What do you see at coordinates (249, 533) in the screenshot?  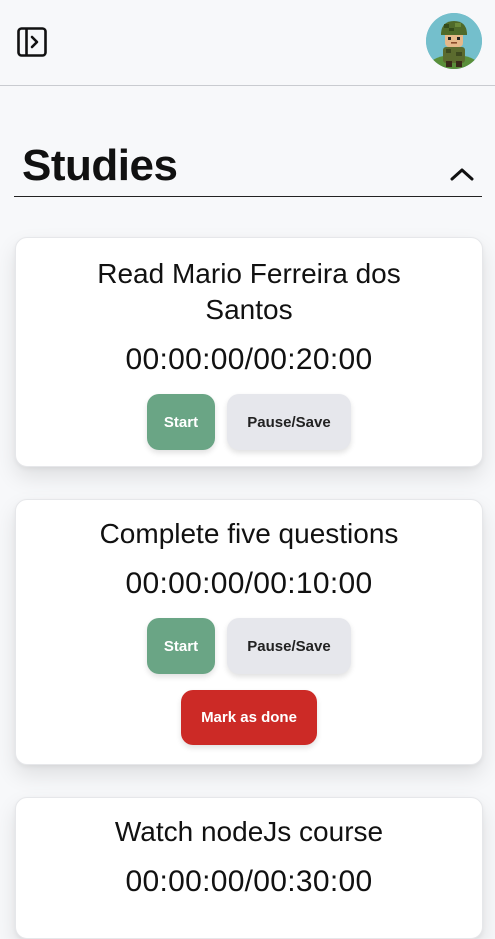 I see `task-title: Complete five questions` at bounding box center [249, 533].